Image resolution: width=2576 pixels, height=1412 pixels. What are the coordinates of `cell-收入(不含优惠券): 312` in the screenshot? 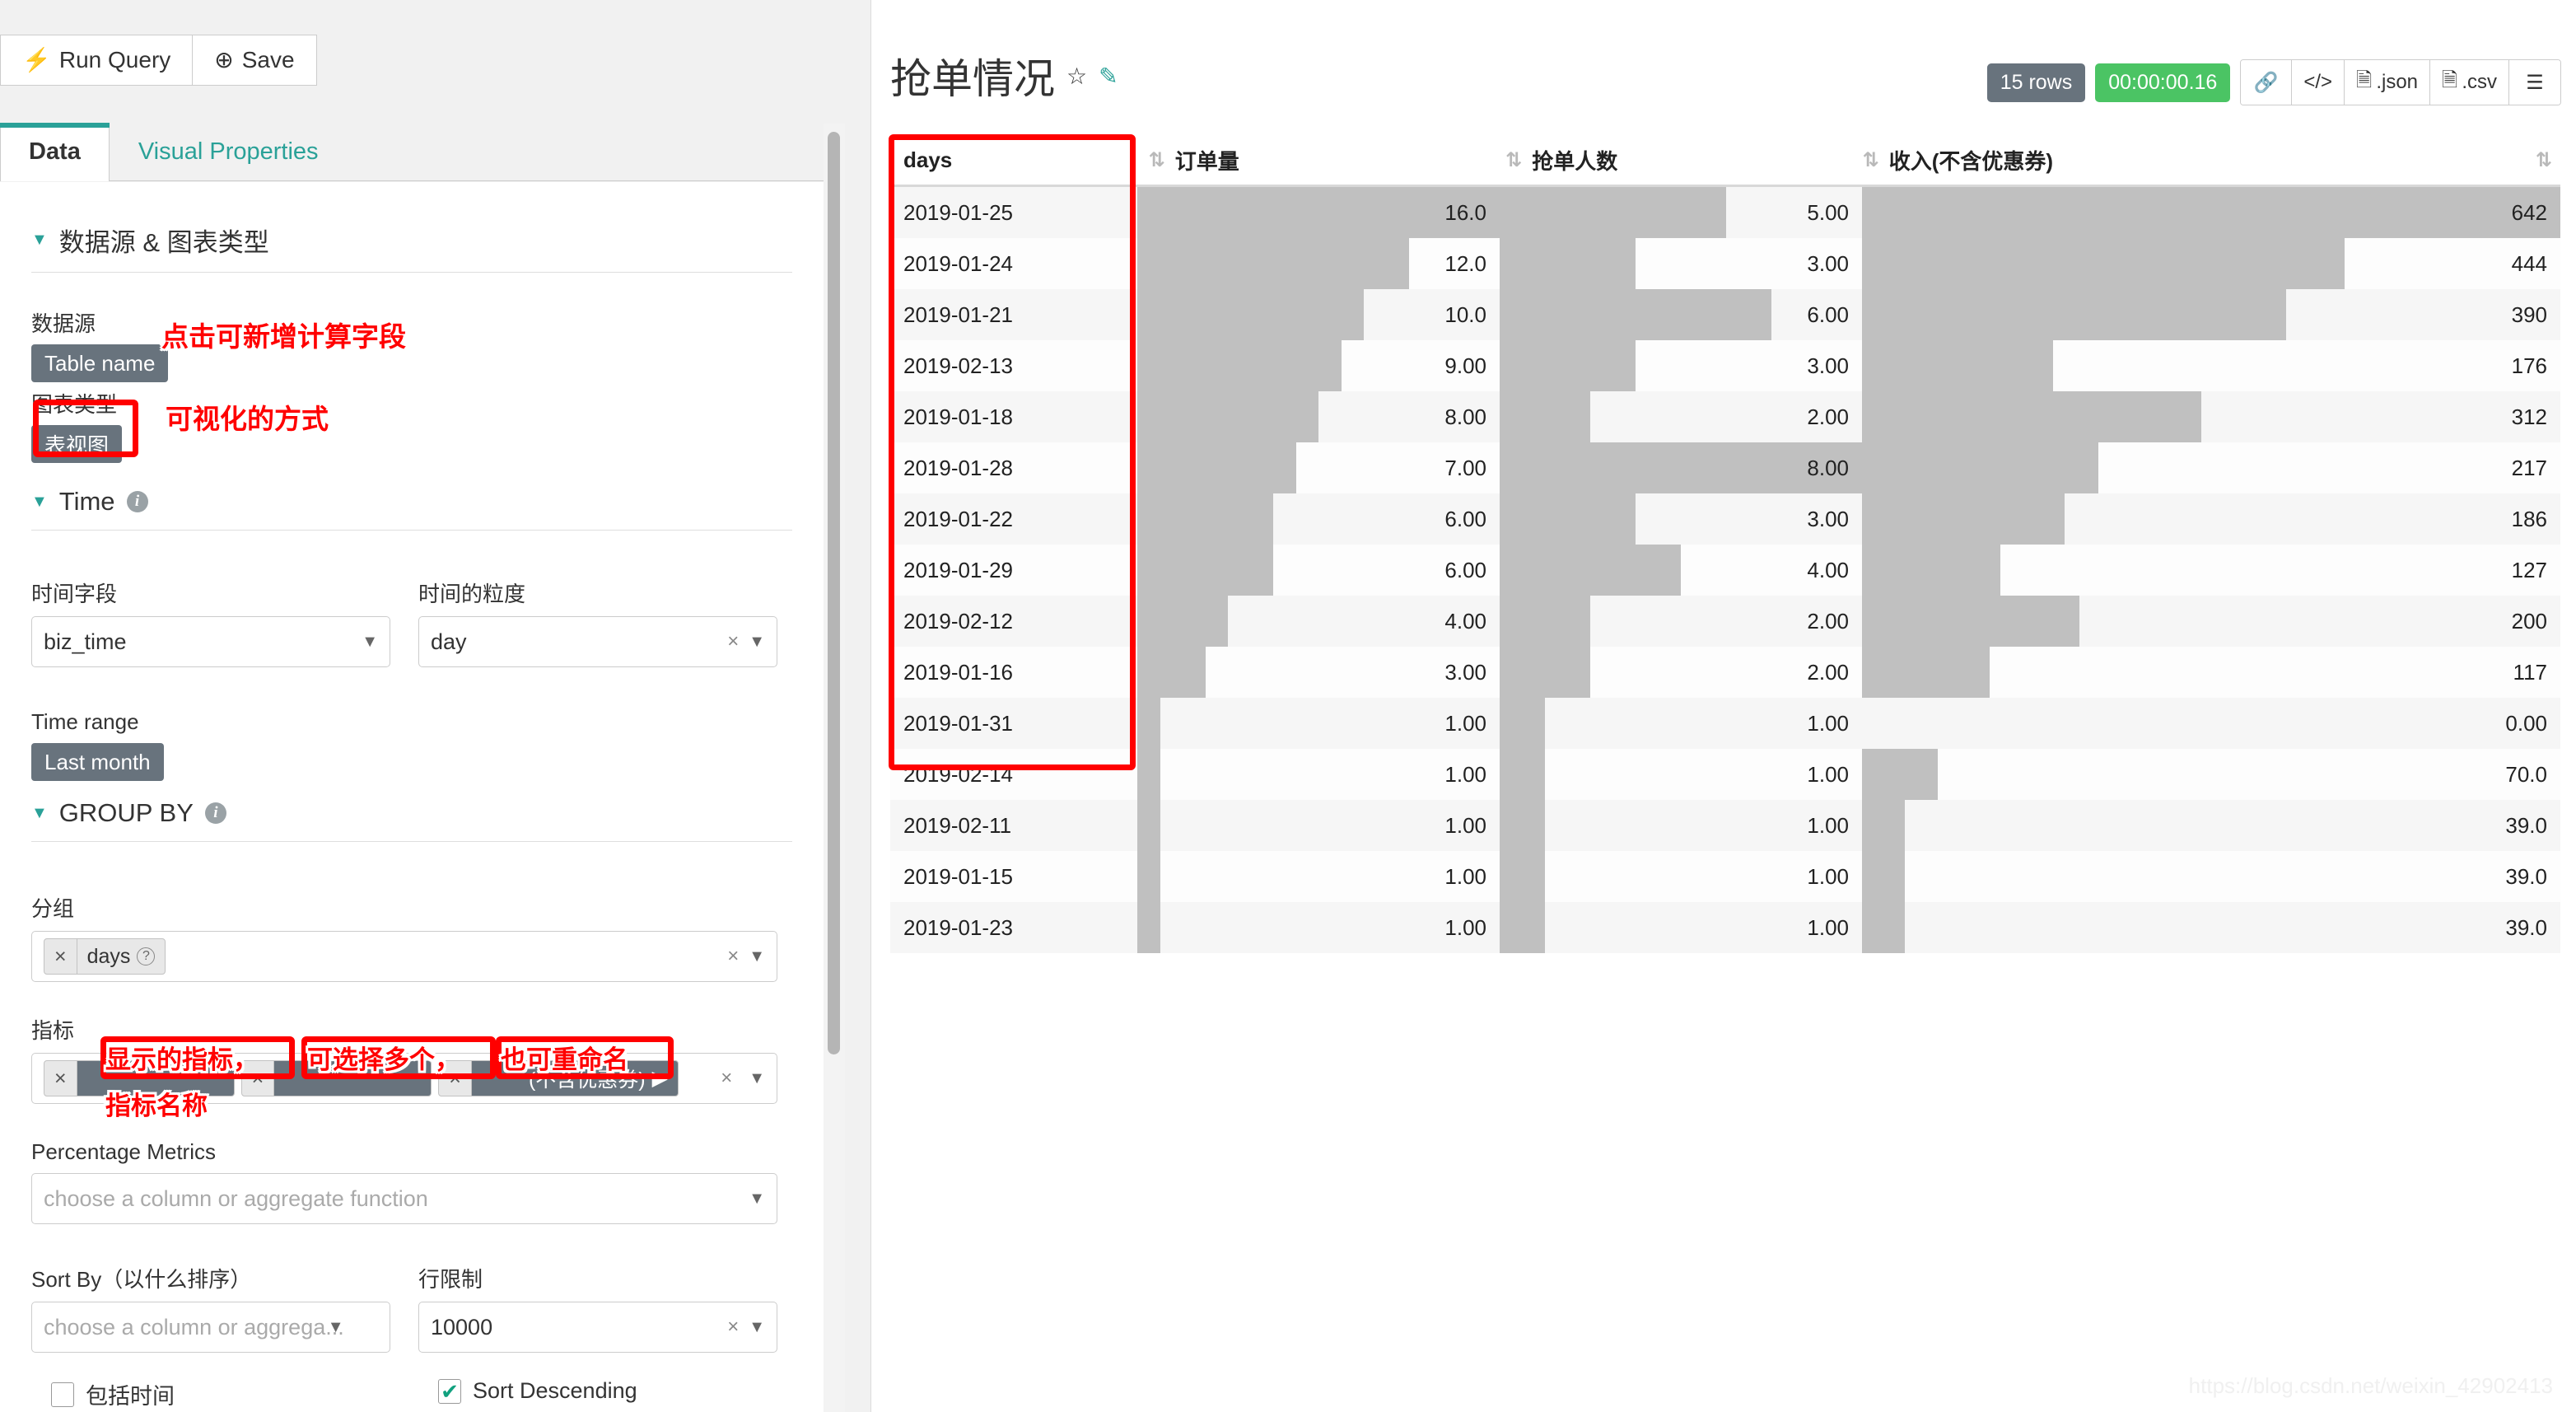 It's located at (2211, 416).